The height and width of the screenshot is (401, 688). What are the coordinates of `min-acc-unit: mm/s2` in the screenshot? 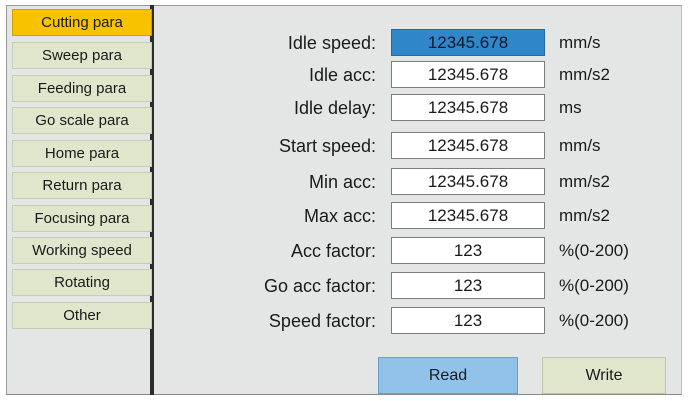 It's located at (584, 181).